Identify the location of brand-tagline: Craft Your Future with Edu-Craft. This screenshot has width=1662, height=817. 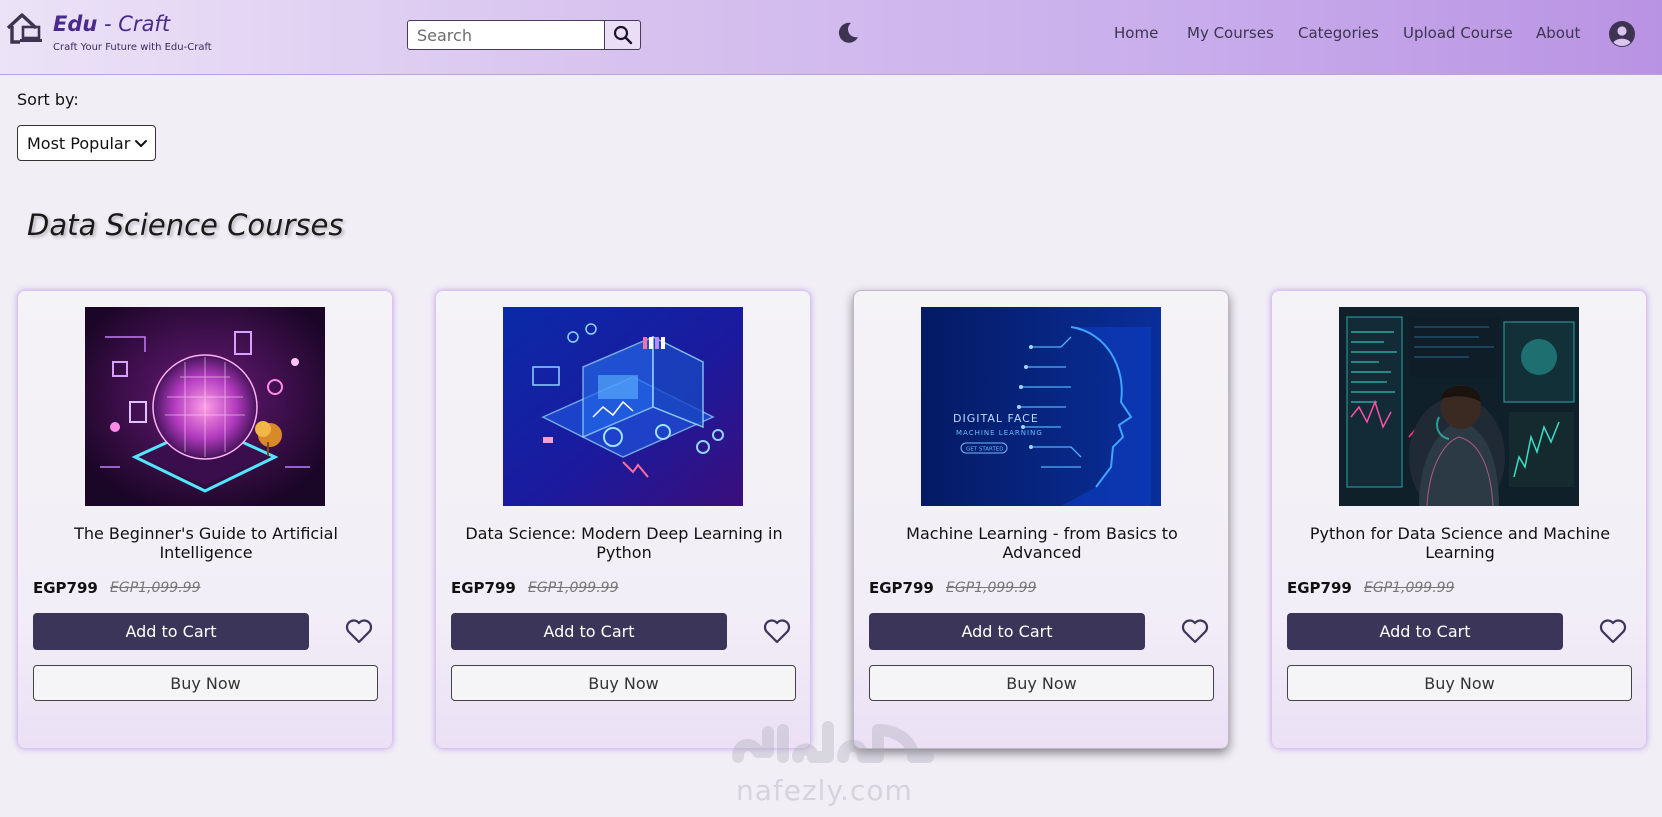
(132, 47).